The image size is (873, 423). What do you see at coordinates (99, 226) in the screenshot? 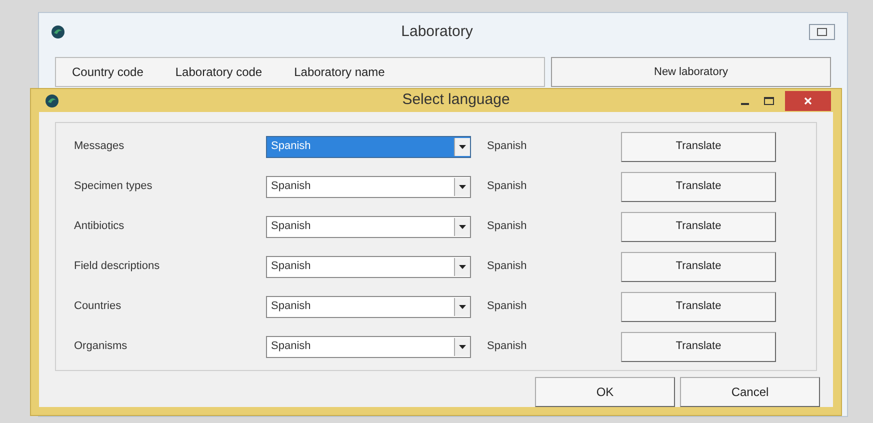
I see `row-label: Antibiotics` at bounding box center [99, 226].